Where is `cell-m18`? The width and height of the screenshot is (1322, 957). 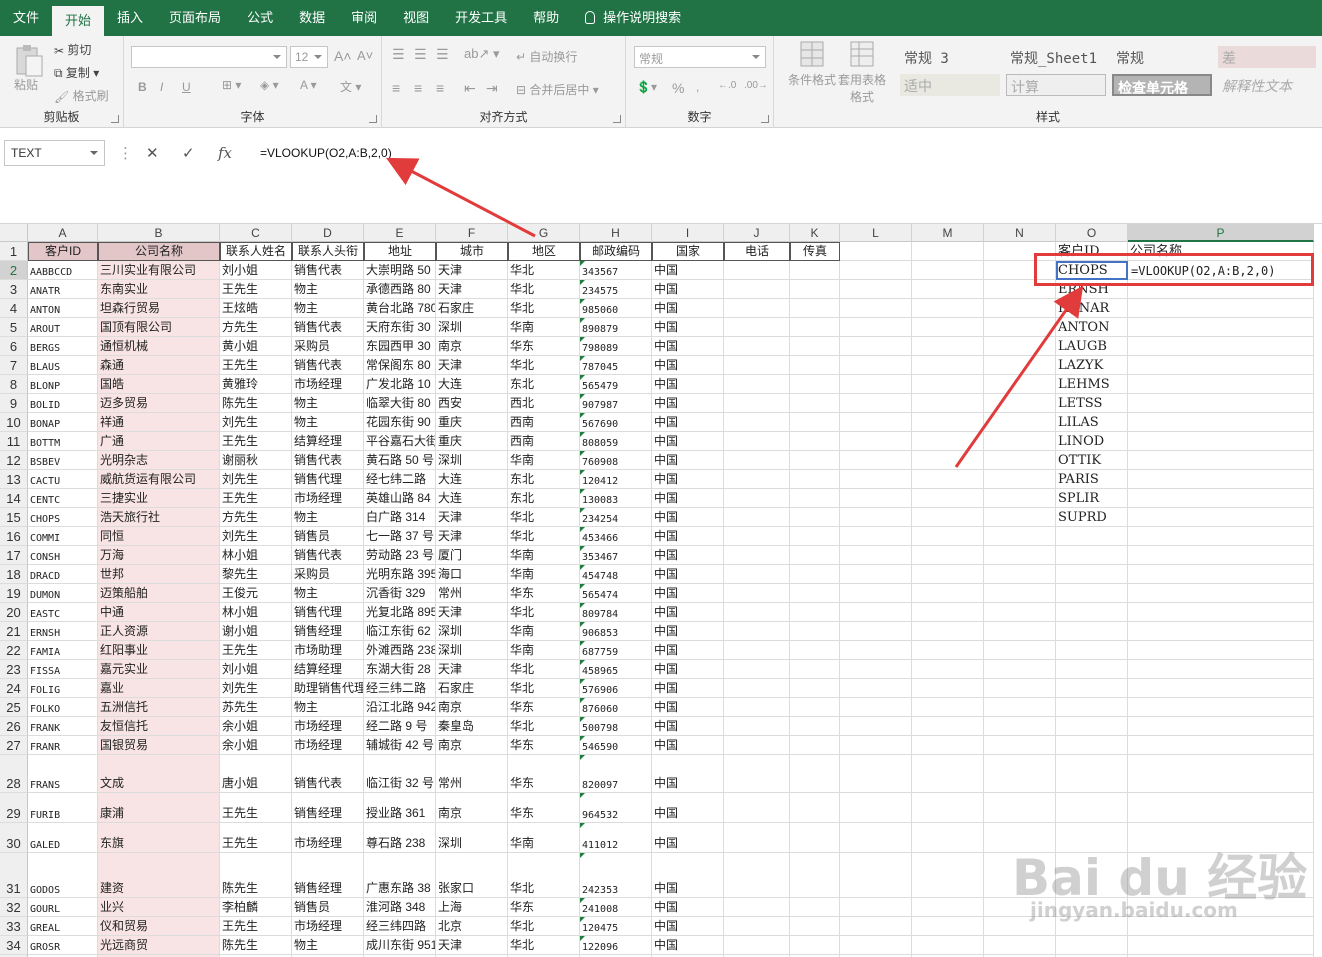
cell-m18 is located at coordinates (948, 574).